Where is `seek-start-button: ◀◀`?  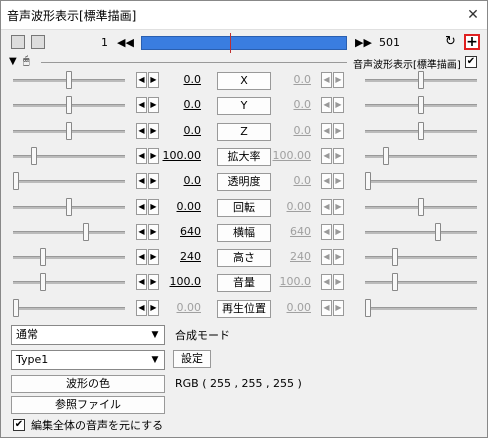
seek-start-button: ◀◀ is located at coordinates (125, 43).